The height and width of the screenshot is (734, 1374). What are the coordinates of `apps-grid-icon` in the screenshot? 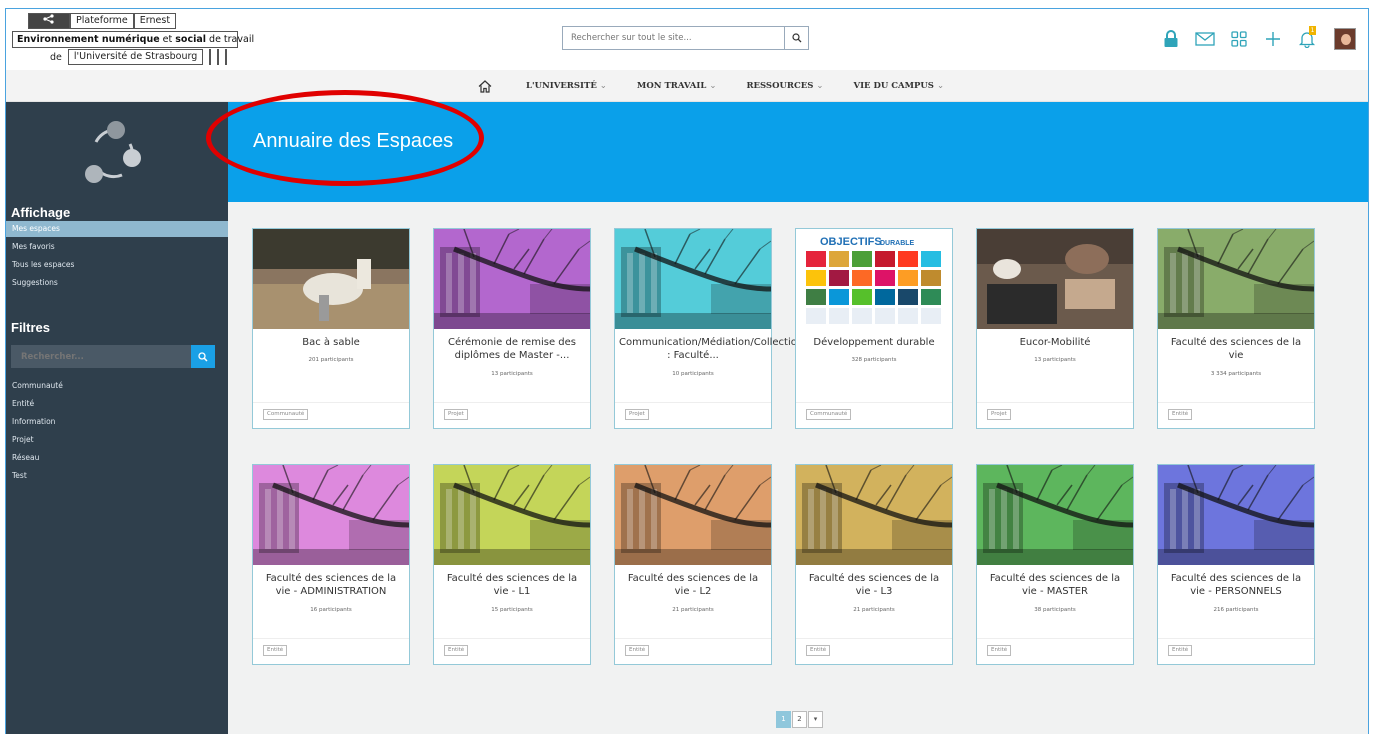 It's located at (1239, 39).